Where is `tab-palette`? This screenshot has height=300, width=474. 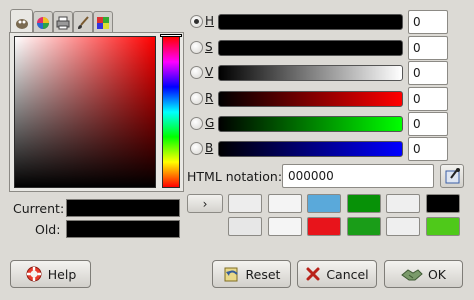
tab-palette is located at coordinates (103, 22).